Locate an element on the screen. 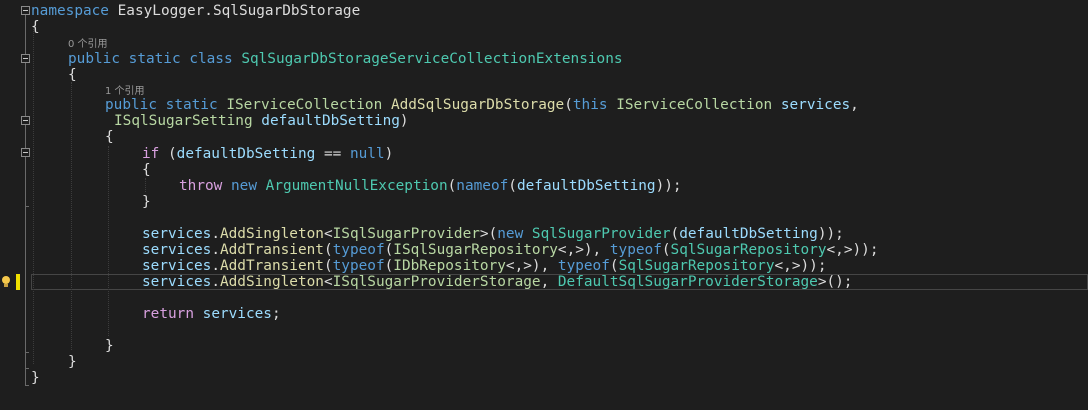 The width and height of the screenshot is (1088, 410). class-name: SqlSugarRepository is located at coordinates (748, 250).